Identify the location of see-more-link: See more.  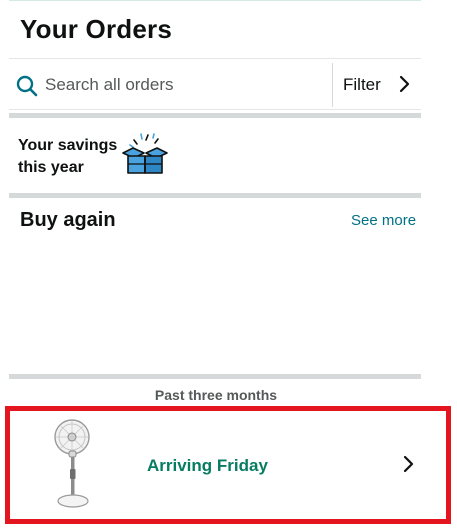
(383, 220).